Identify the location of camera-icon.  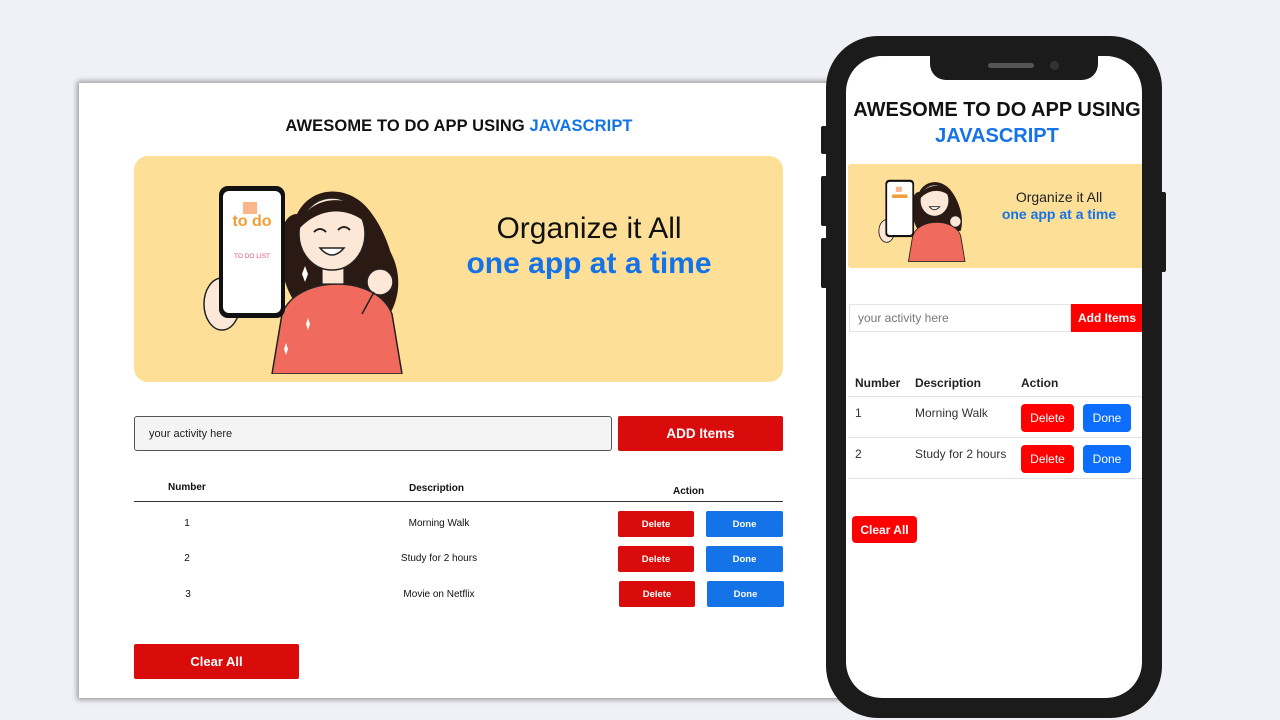
(1054, 65).